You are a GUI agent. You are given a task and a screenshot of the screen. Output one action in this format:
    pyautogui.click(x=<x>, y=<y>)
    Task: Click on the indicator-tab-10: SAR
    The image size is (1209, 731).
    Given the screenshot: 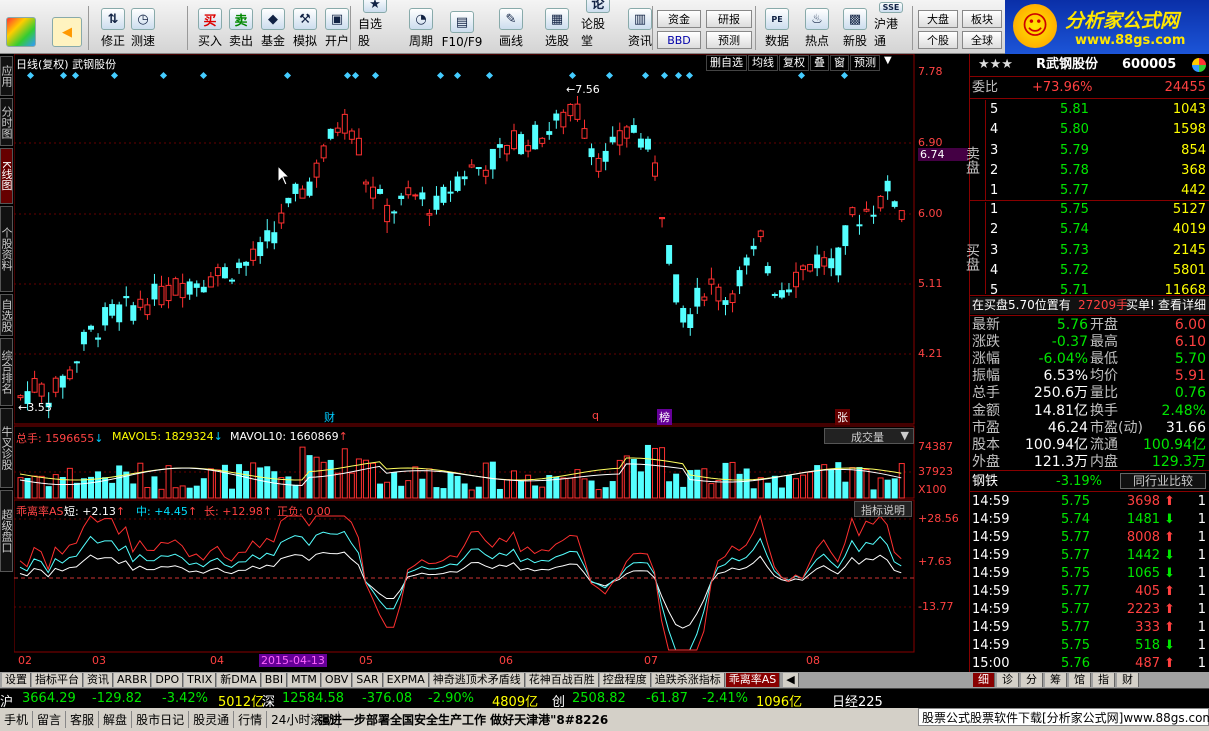 What is the action you would take?
    pyautogui.click(x=368, y=680)
    